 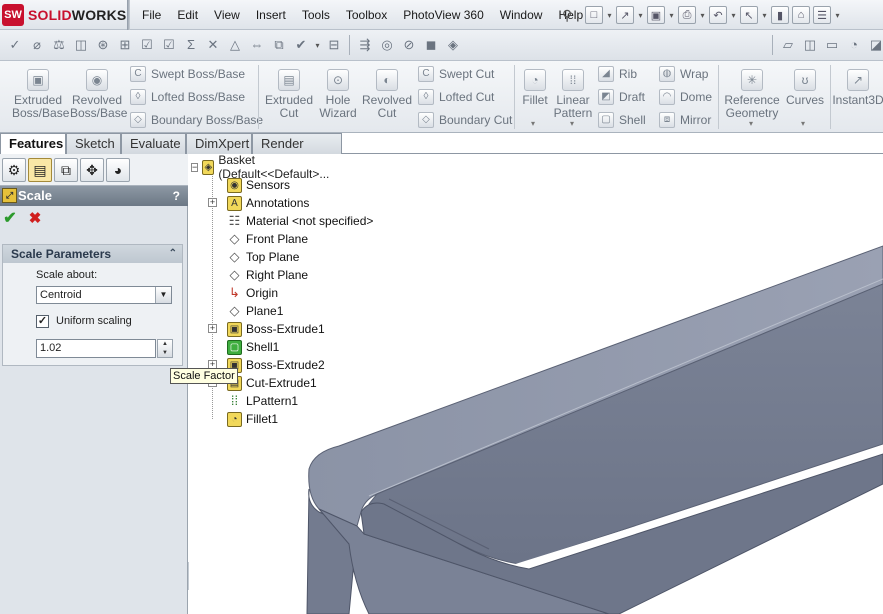 What do you see at coordinates (14, 169) in the screenshot?
I see `feature-manager-tab-icon: ⚙` at bounding box center [14, 169].